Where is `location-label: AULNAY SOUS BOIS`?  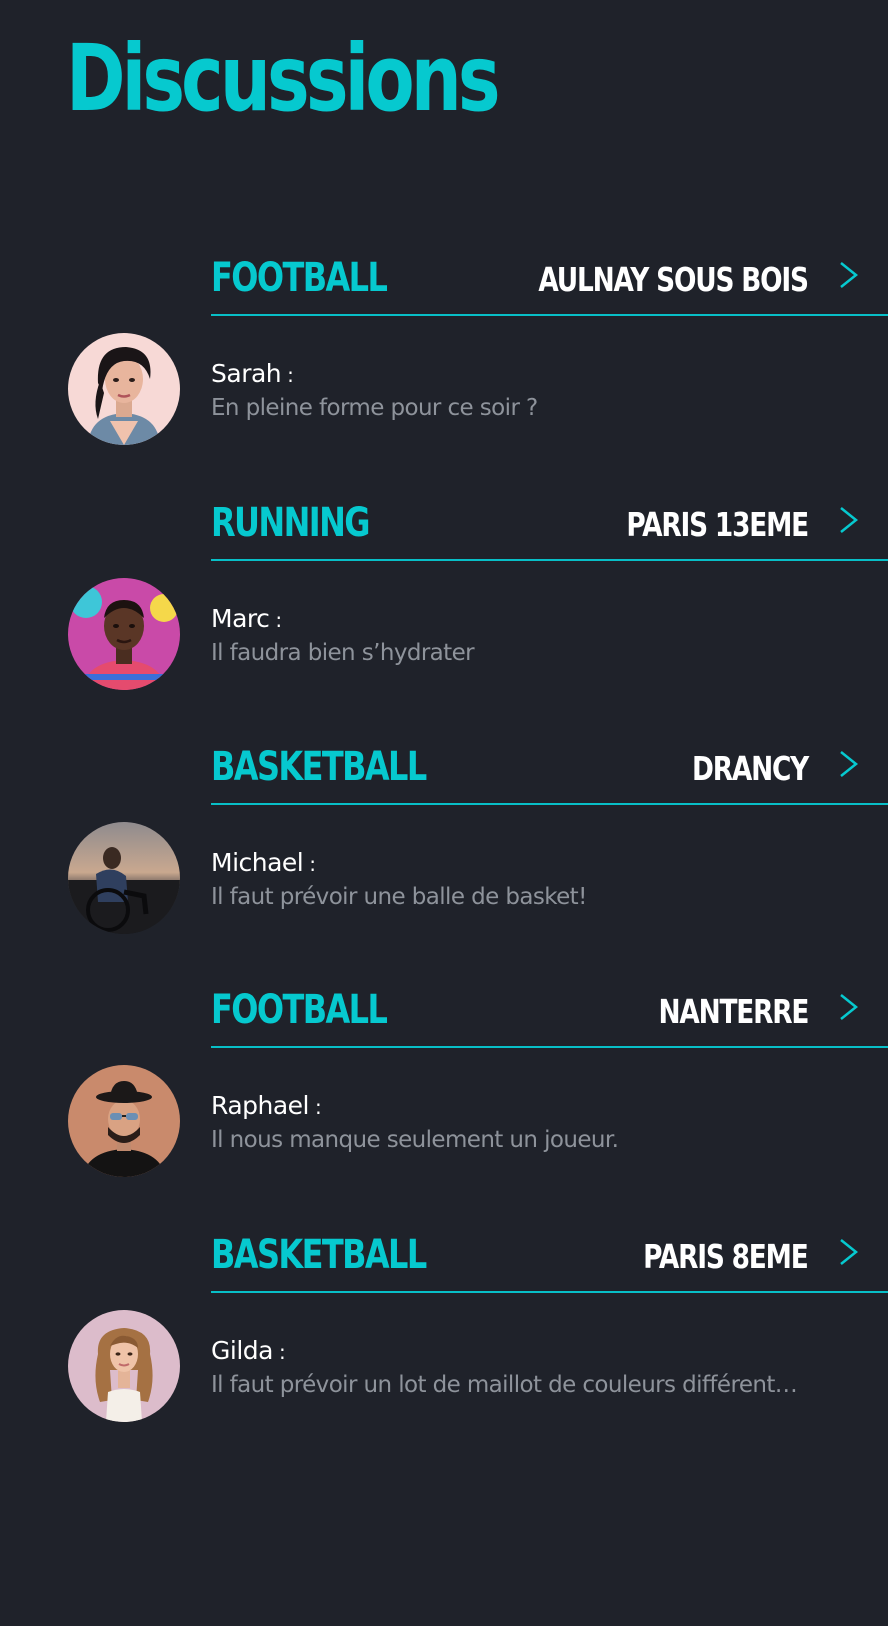 location-label: AULNAY SOUS BOIS is located at coordinates (674, 279).